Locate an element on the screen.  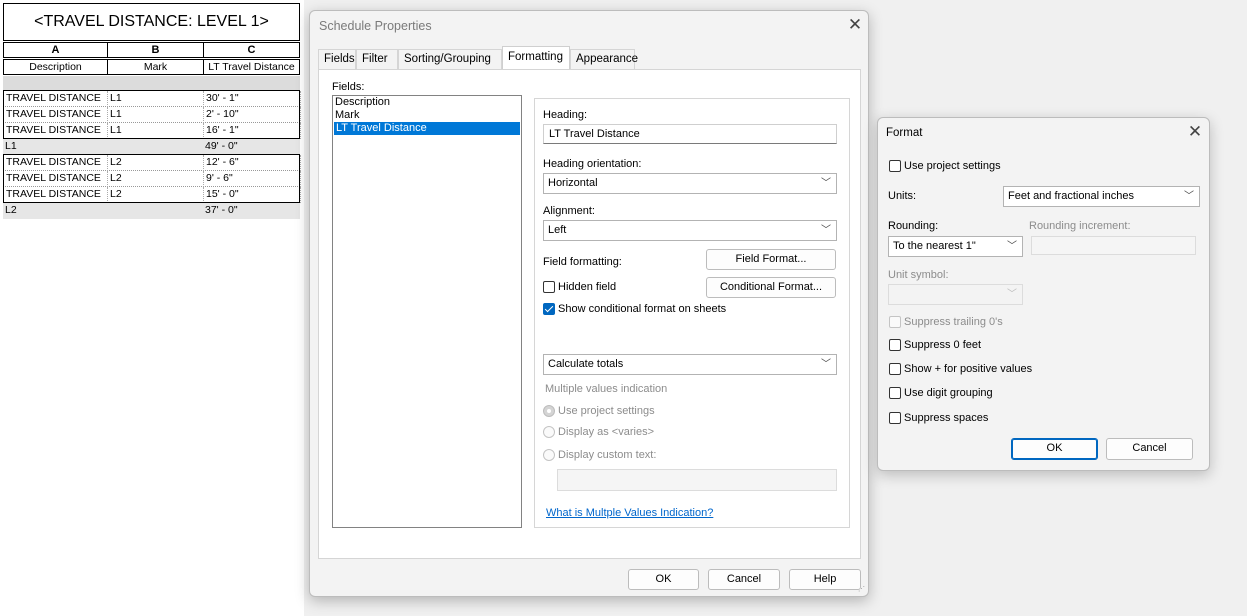
hidden-field-checkbox: Hidden field is located at coordinates (579, 287).